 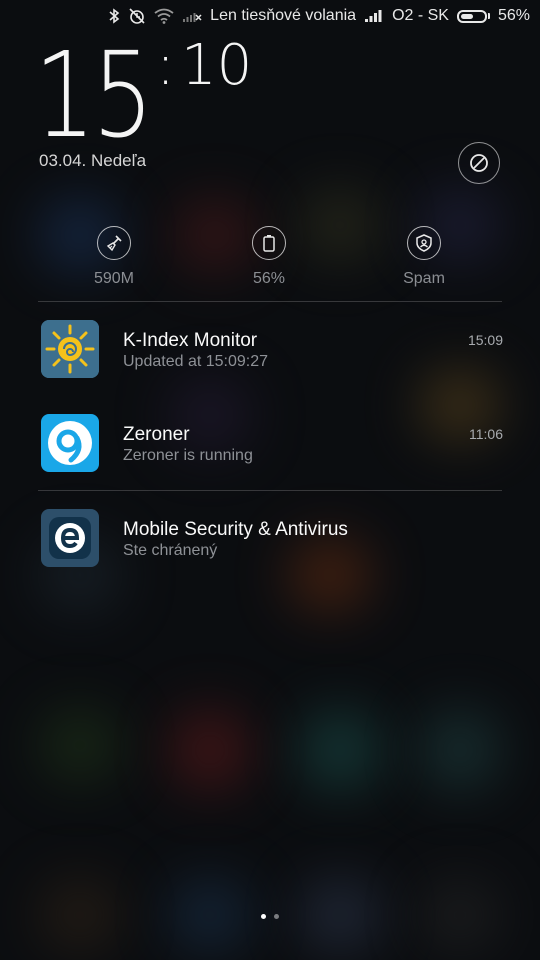 I want to click on stat-memory: 590M, so click(x=114, y=257).